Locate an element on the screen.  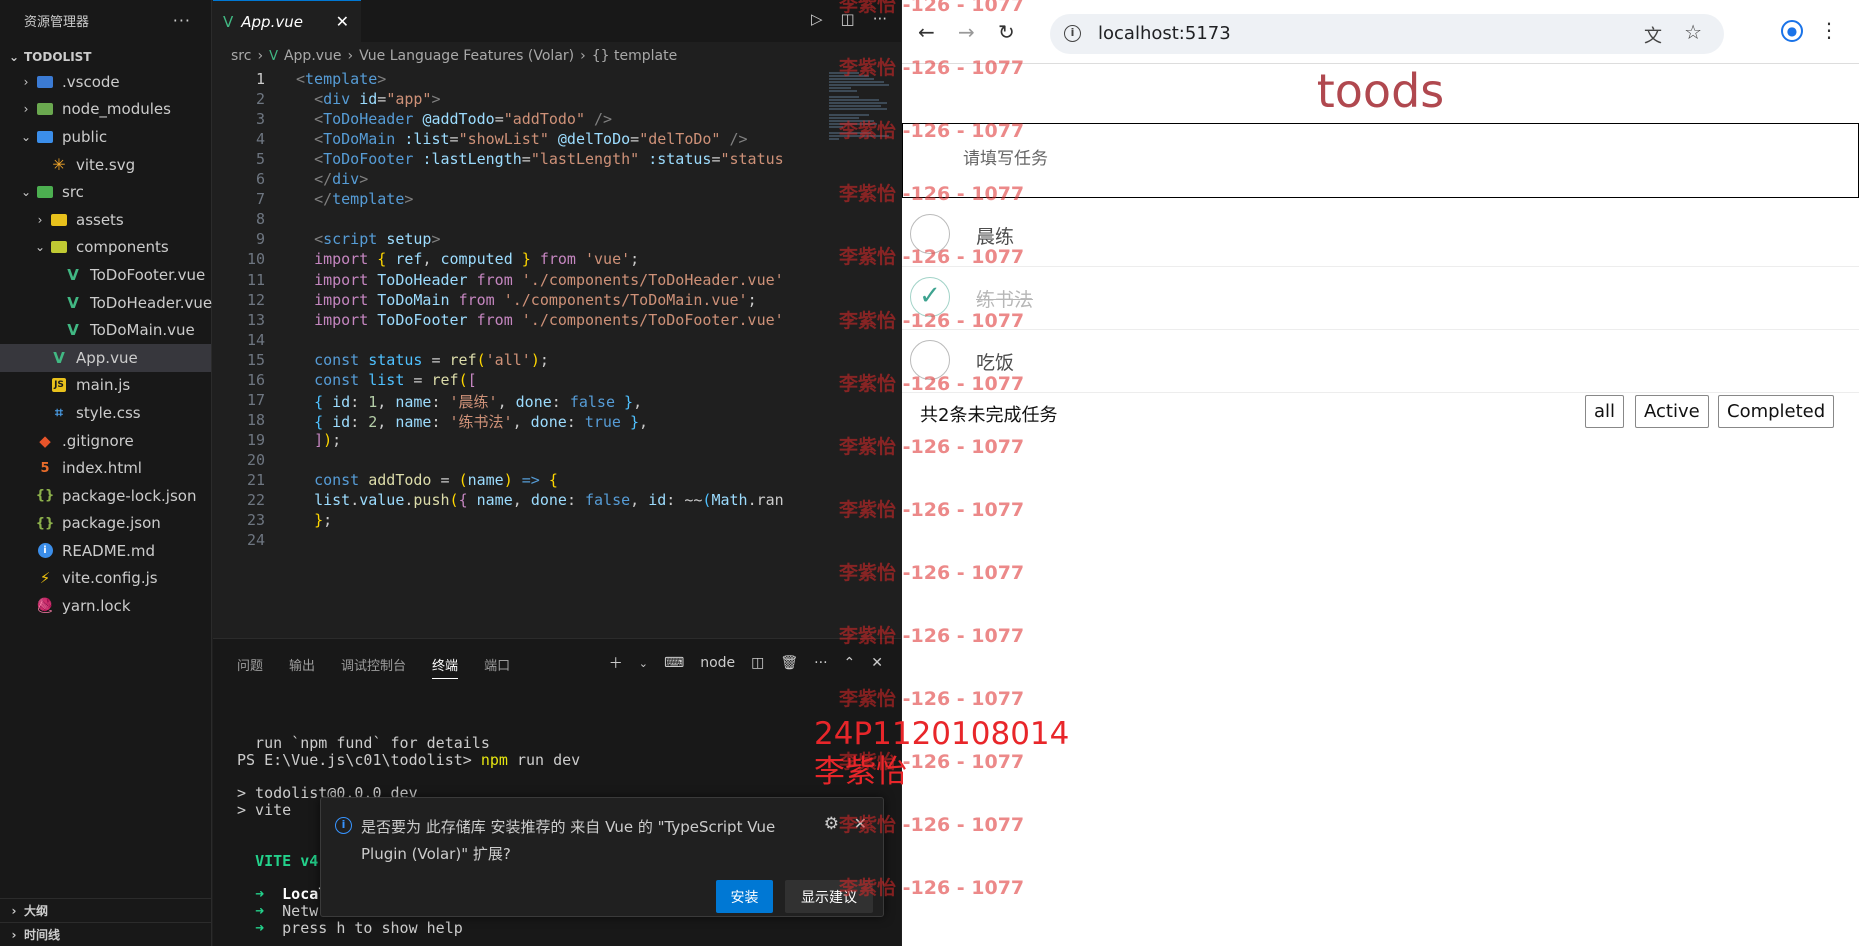
file-tree-item: ✳ vite.svg is located at coordinates (105, 165).